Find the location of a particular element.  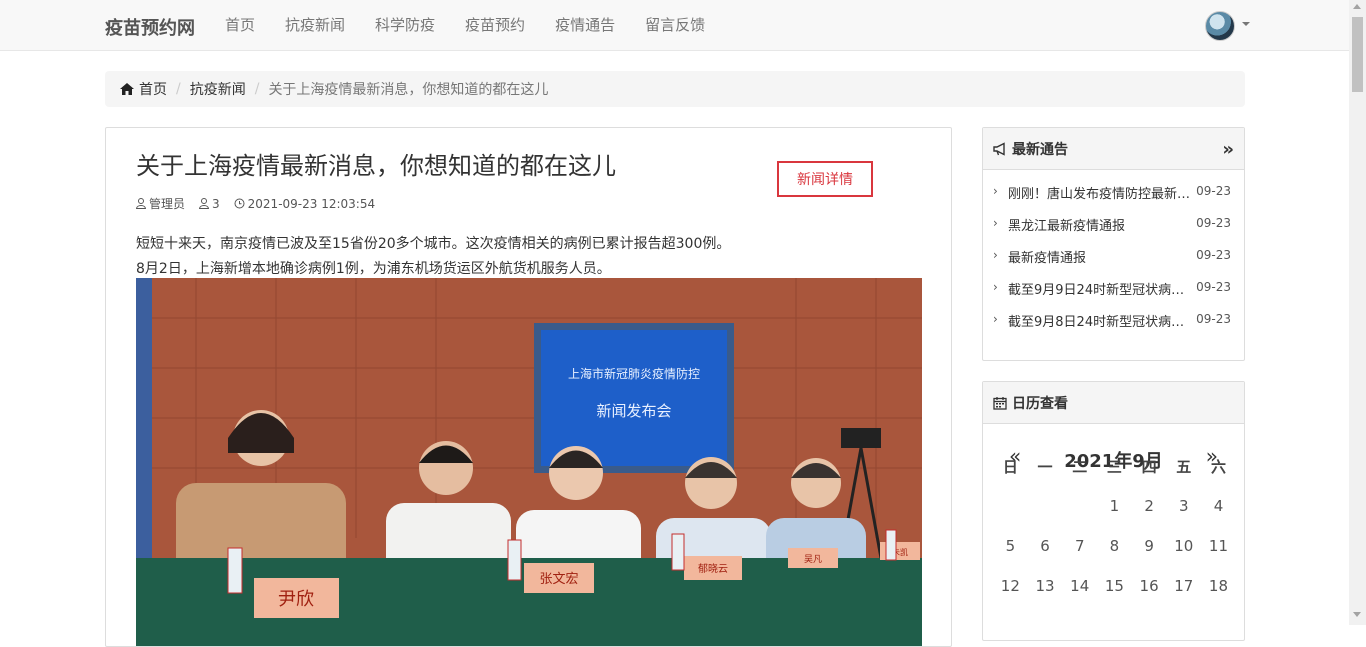

calendar-day: 2 is located at coordinates (1149, 506).